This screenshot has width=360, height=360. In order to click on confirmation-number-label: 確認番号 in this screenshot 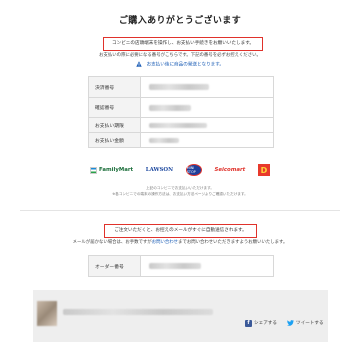, I will do `click(115, 107)`.